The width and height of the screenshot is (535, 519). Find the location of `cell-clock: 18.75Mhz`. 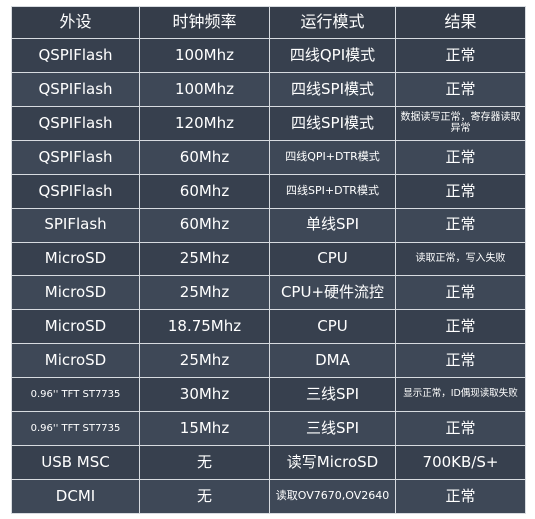

cell-clock: 18.75Mhz is located at coordinates (204, 327).